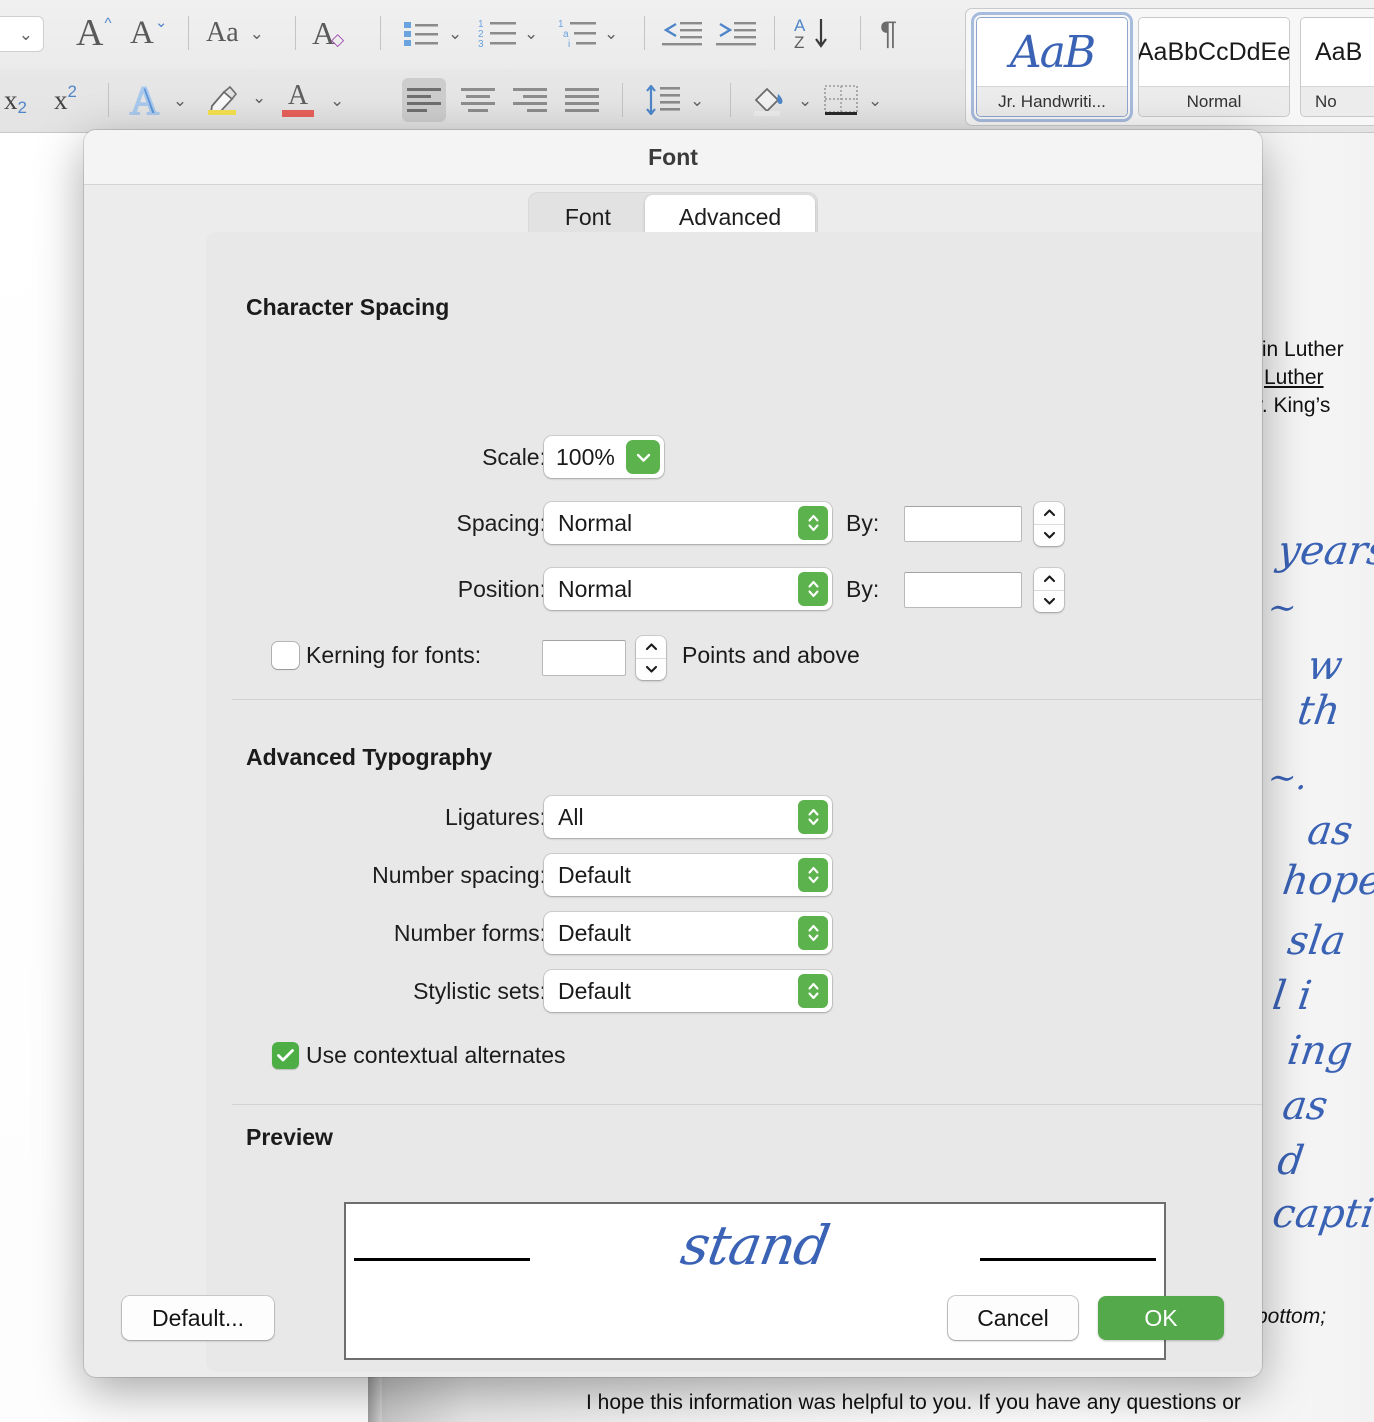 The width and height of the screenshot is (1374, 1422). Describe the element at coordinates (514, 457) in the screenshot. I see `scale-label: Scale:` at that location.